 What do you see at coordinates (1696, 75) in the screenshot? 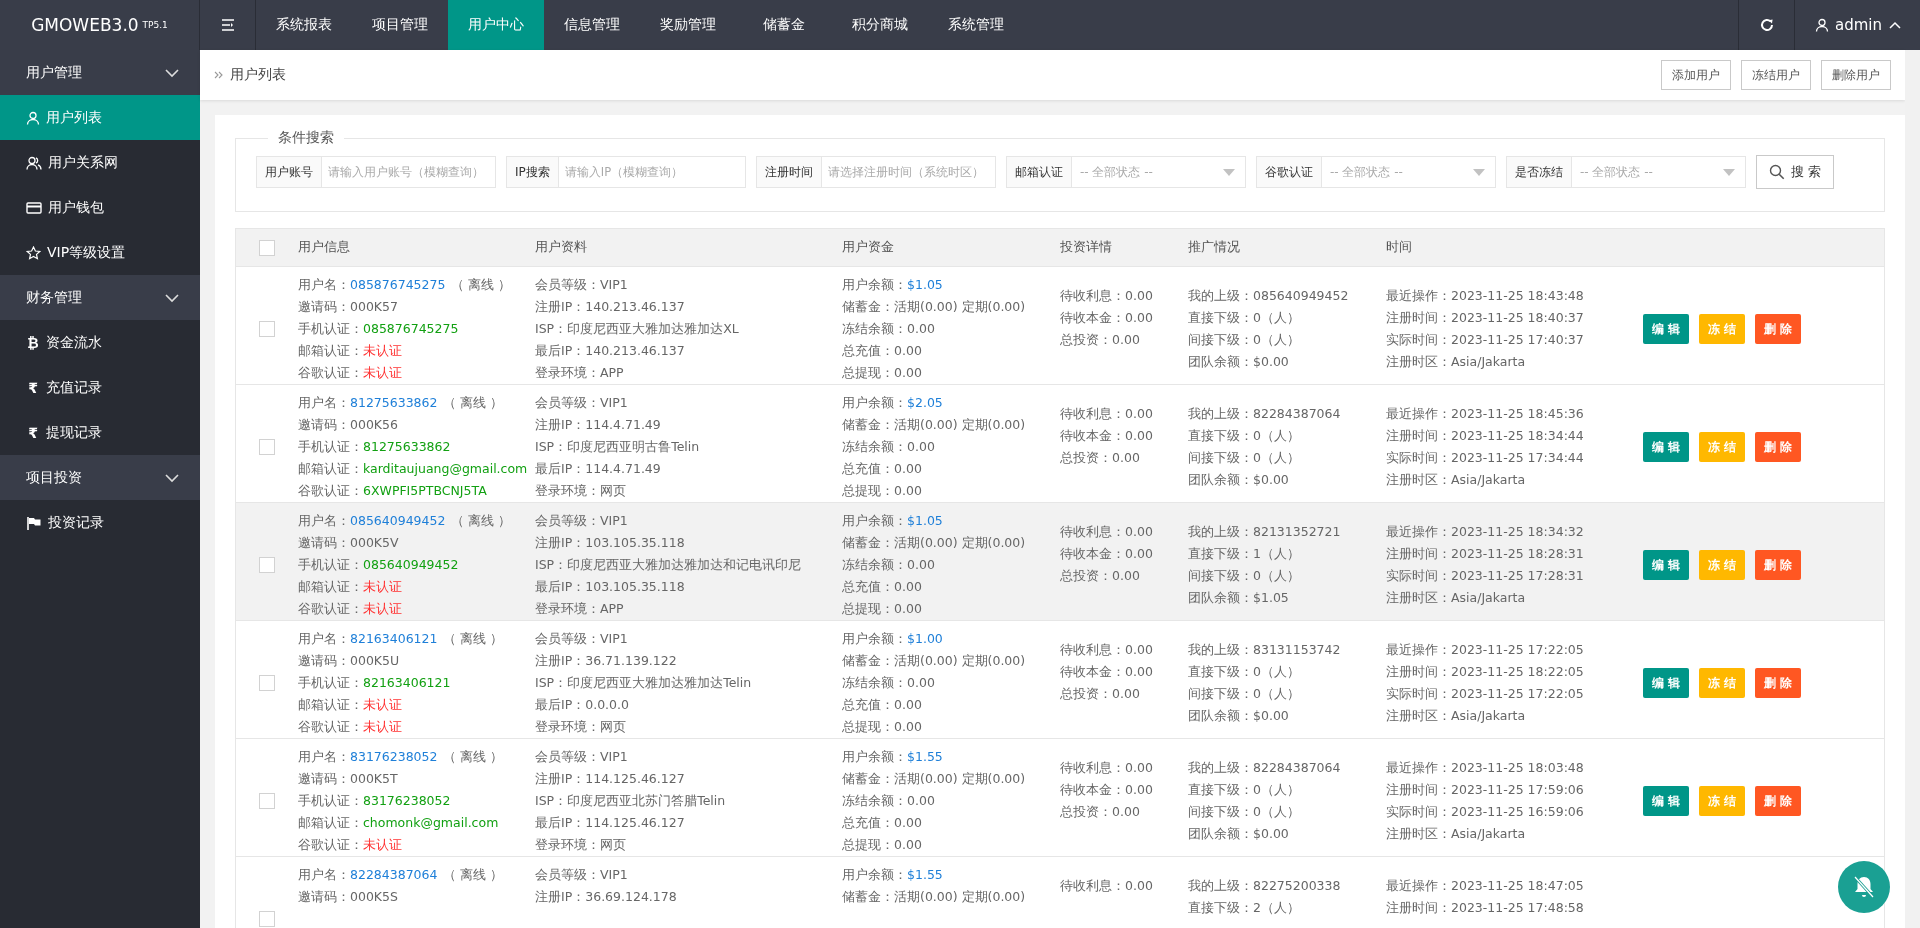
I see `header-button: 添加用户` at bounding box center [1696, 75].